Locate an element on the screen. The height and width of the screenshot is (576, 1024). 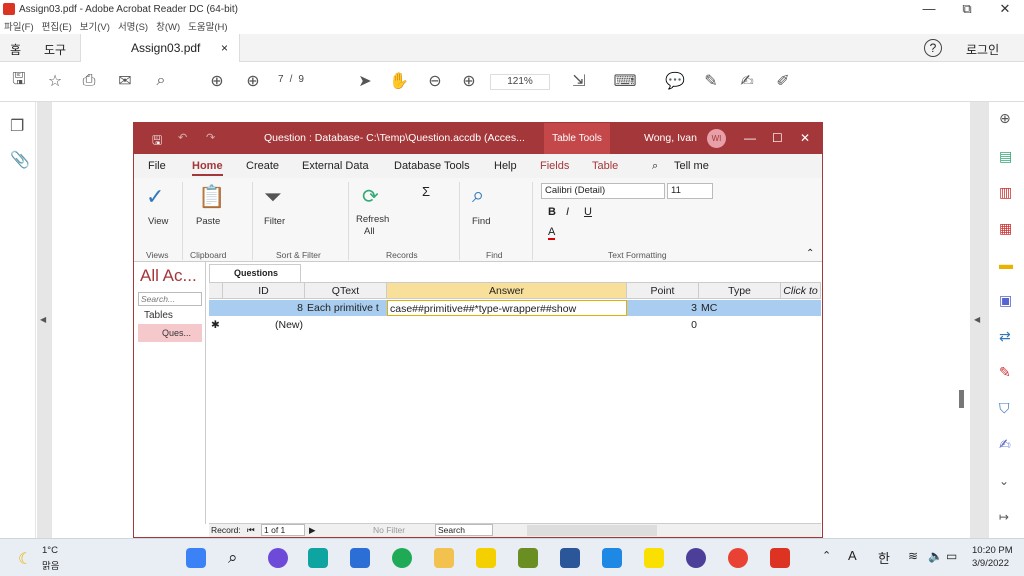
tab-home: Home is located at coordinates (207, 168).